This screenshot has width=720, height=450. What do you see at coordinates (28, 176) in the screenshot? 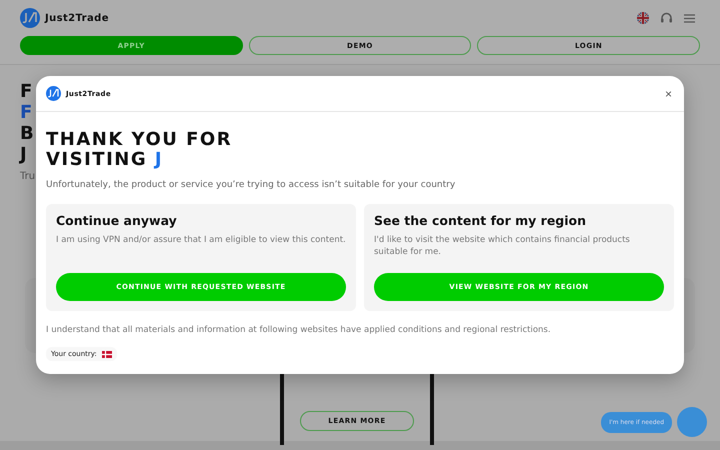
I see `hero-subtitle: Tru` at bounding box center [28, 176].